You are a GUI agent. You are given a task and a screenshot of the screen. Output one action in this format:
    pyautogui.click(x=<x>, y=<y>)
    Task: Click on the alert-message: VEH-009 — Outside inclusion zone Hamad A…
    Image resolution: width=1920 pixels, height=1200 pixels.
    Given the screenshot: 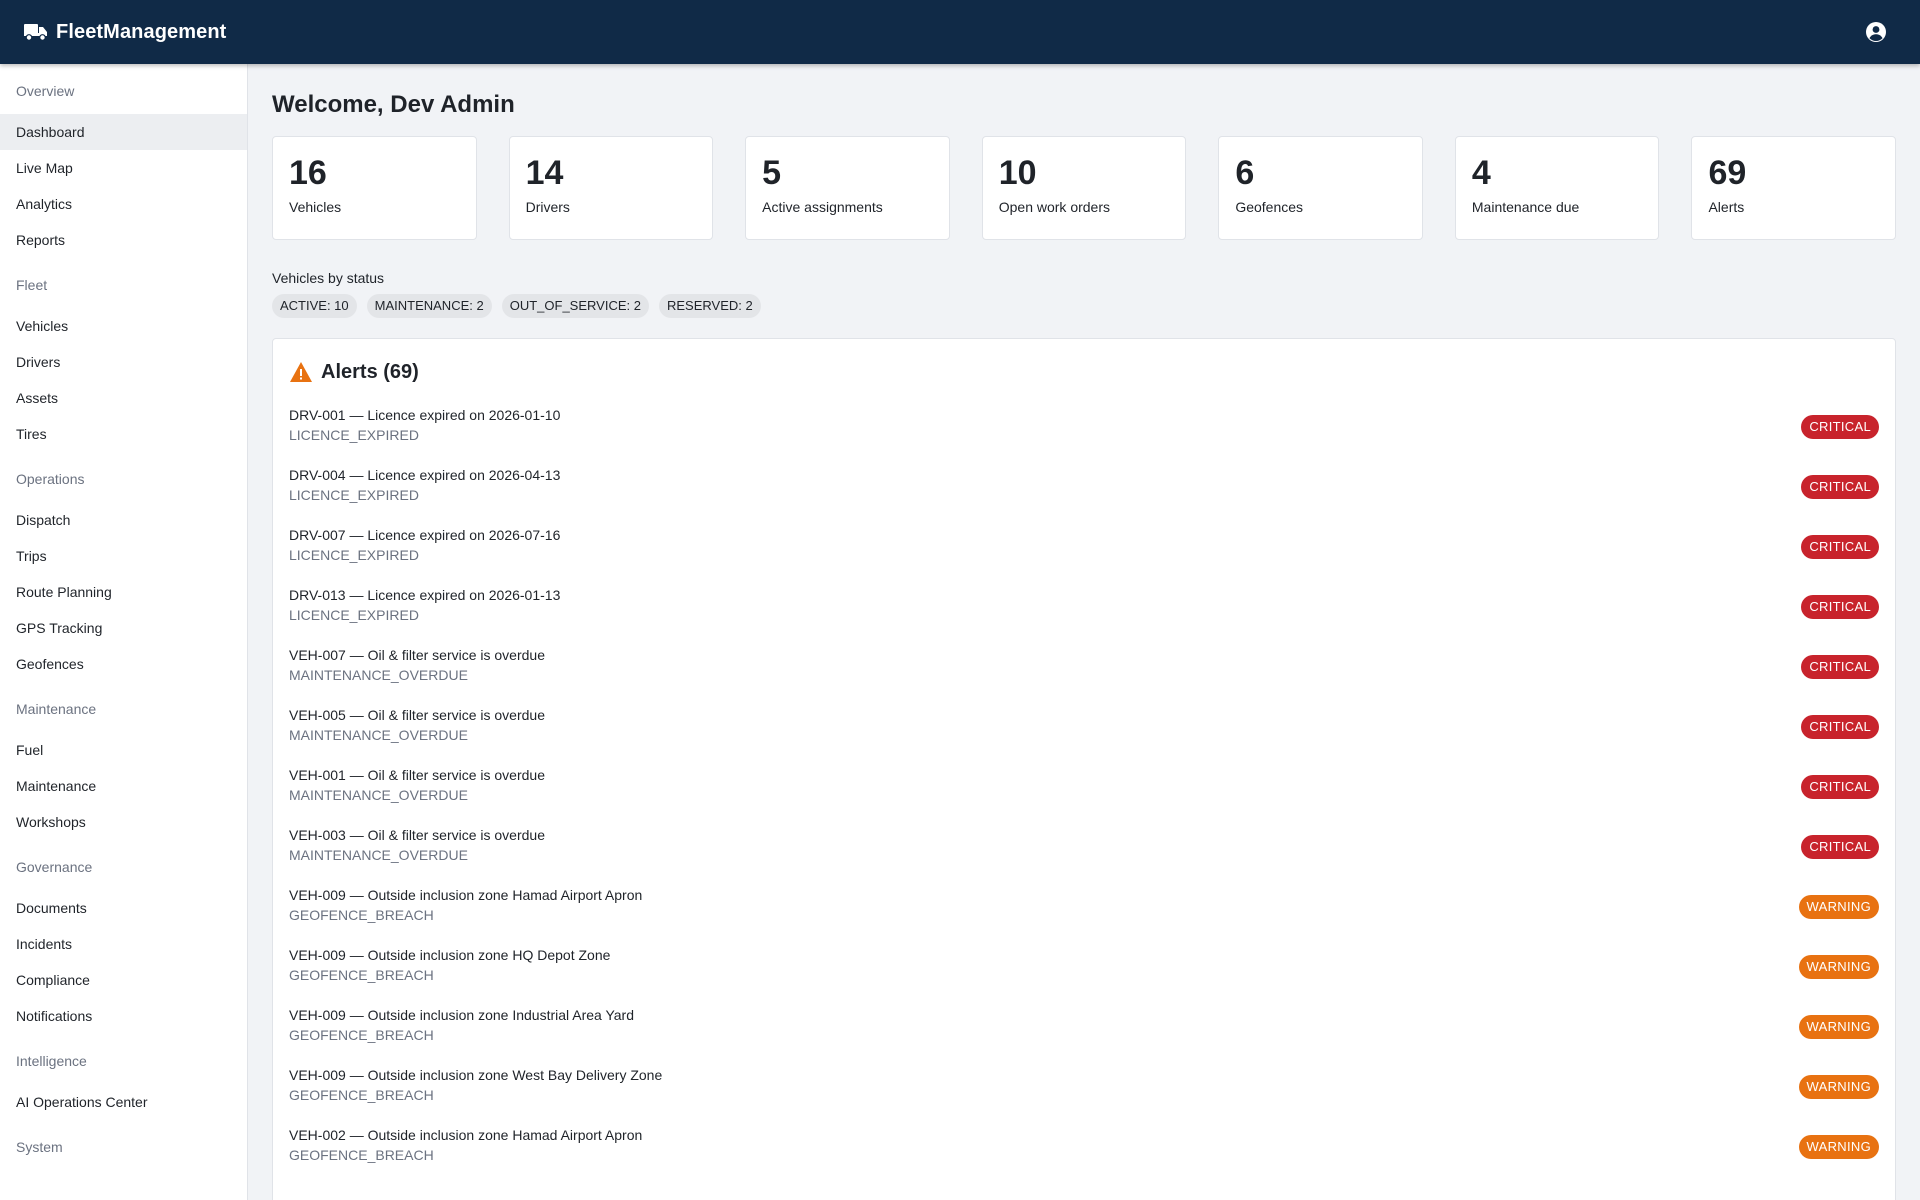 What is the action you would take?
    pyautogui.click(x=466, y=895)
    